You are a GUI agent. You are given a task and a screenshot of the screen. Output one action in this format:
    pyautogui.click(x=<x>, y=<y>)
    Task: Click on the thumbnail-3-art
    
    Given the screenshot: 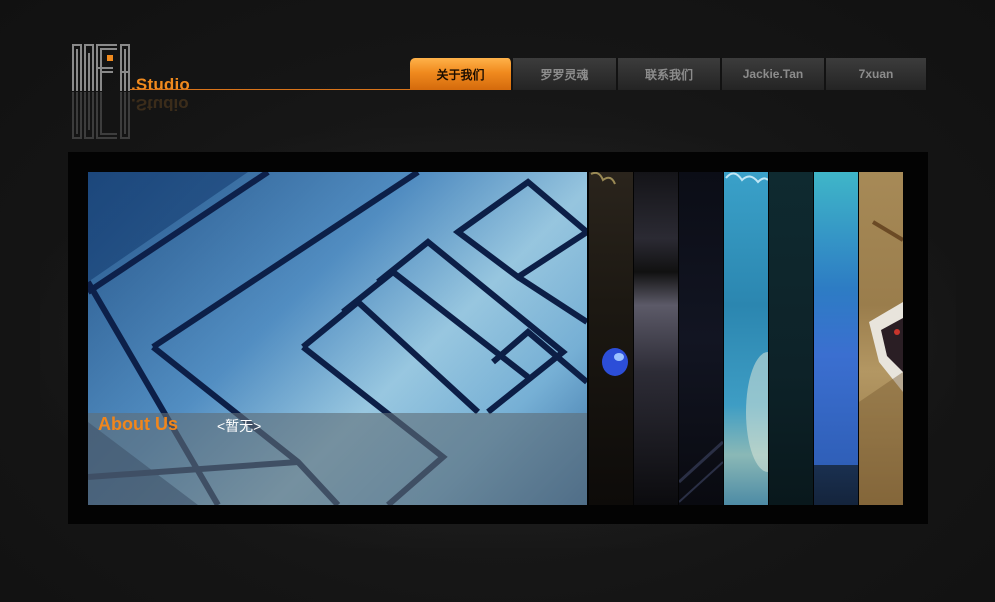 What is the action you would take?
    pyautogui.click(x=701, y=471)
    